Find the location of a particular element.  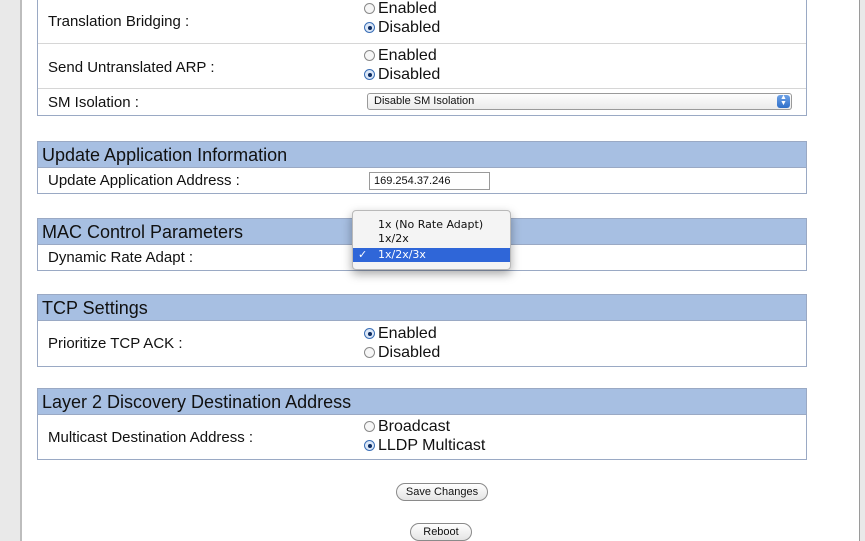

send-untranslated-arp-row: Send Untranslated ARP : Enabled Disabled is located at coordinates (422, 65).